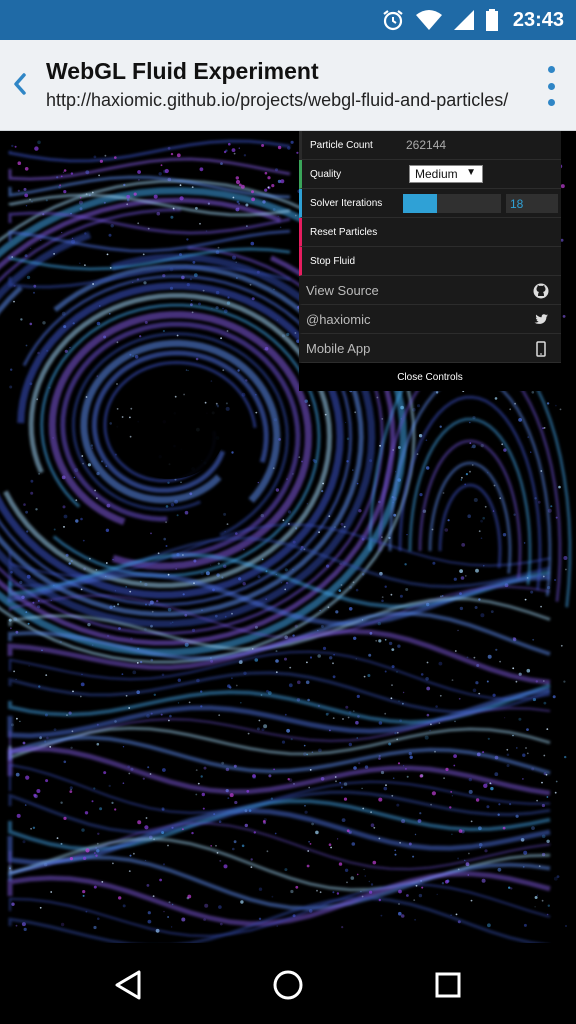 This screenshot has height=1024, width=576. Describe the element at coordinates (541, 349) in the screenshot. I see `phone-icon` at that location.